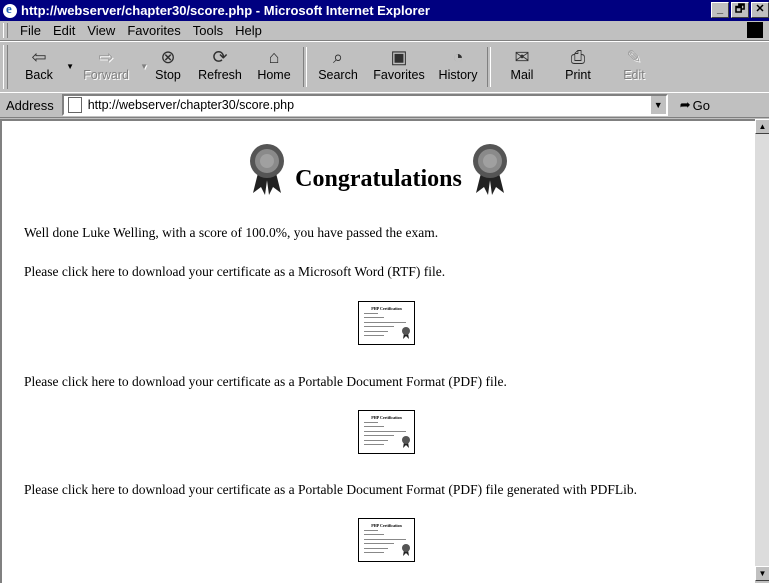 The image size is (769, 583). I want to click on certificate-pdflib-link: PHP Certification, so click(386, 540).